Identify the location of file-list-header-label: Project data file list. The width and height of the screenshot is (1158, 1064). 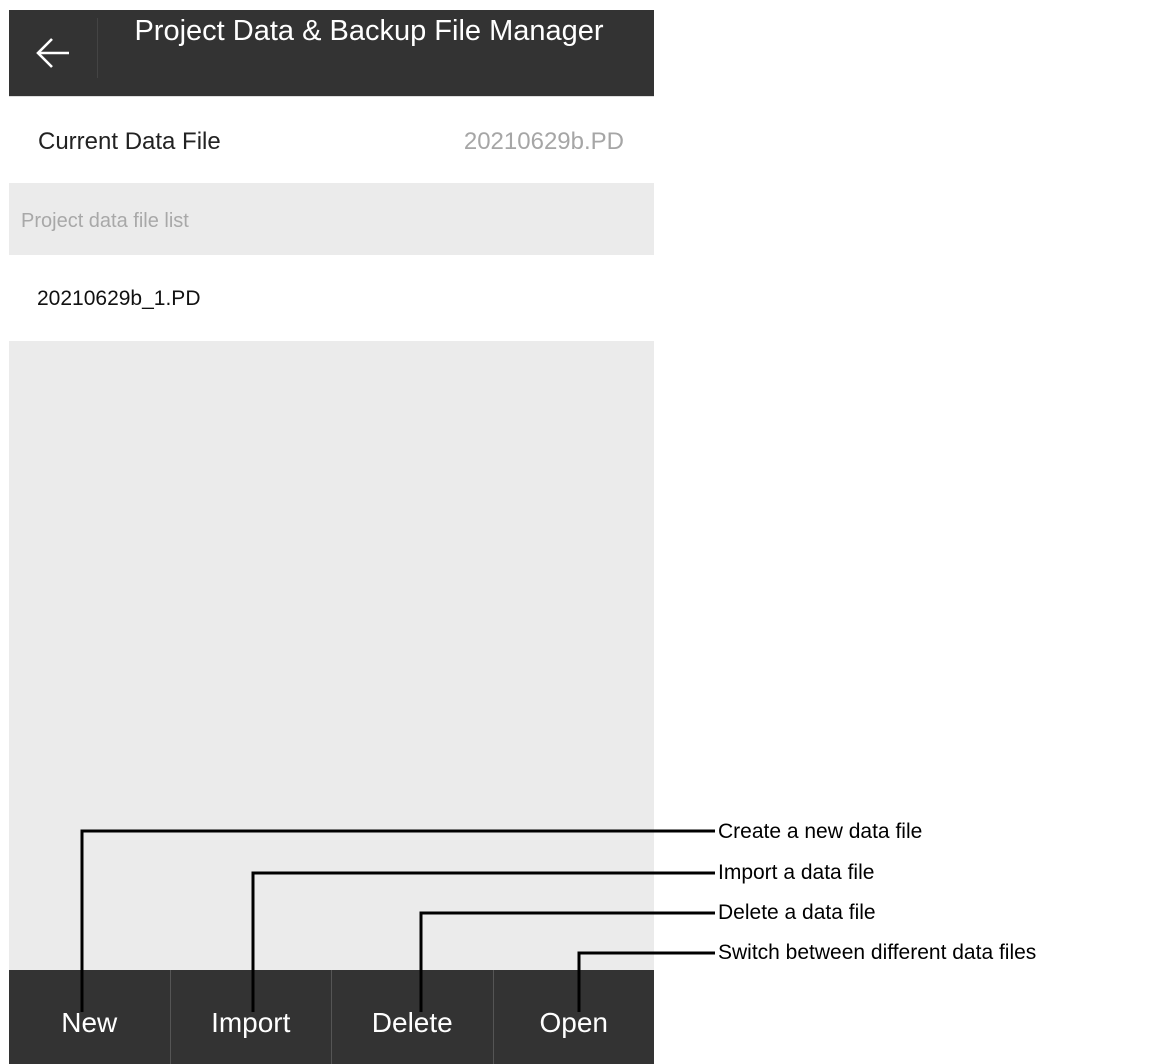
(105, 221).